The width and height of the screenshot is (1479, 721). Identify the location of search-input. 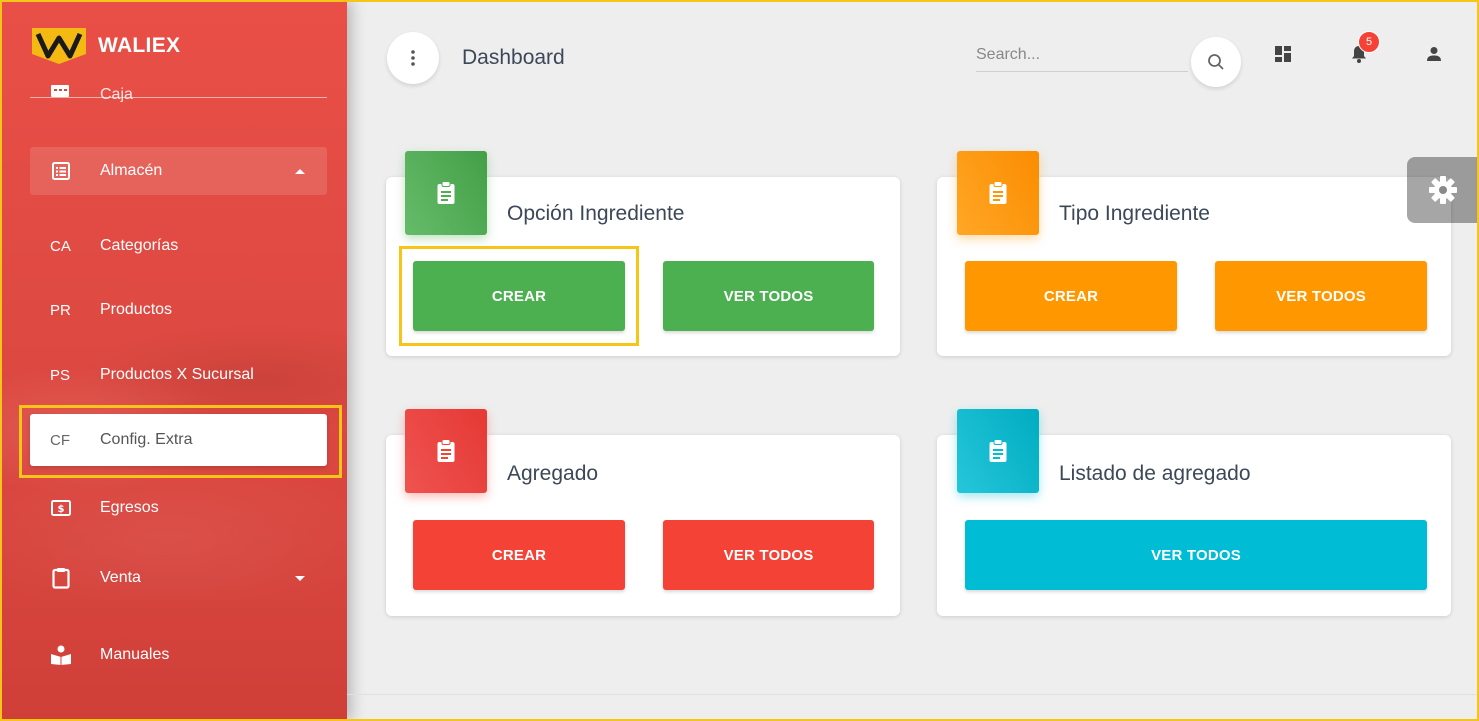
(1082, 54).